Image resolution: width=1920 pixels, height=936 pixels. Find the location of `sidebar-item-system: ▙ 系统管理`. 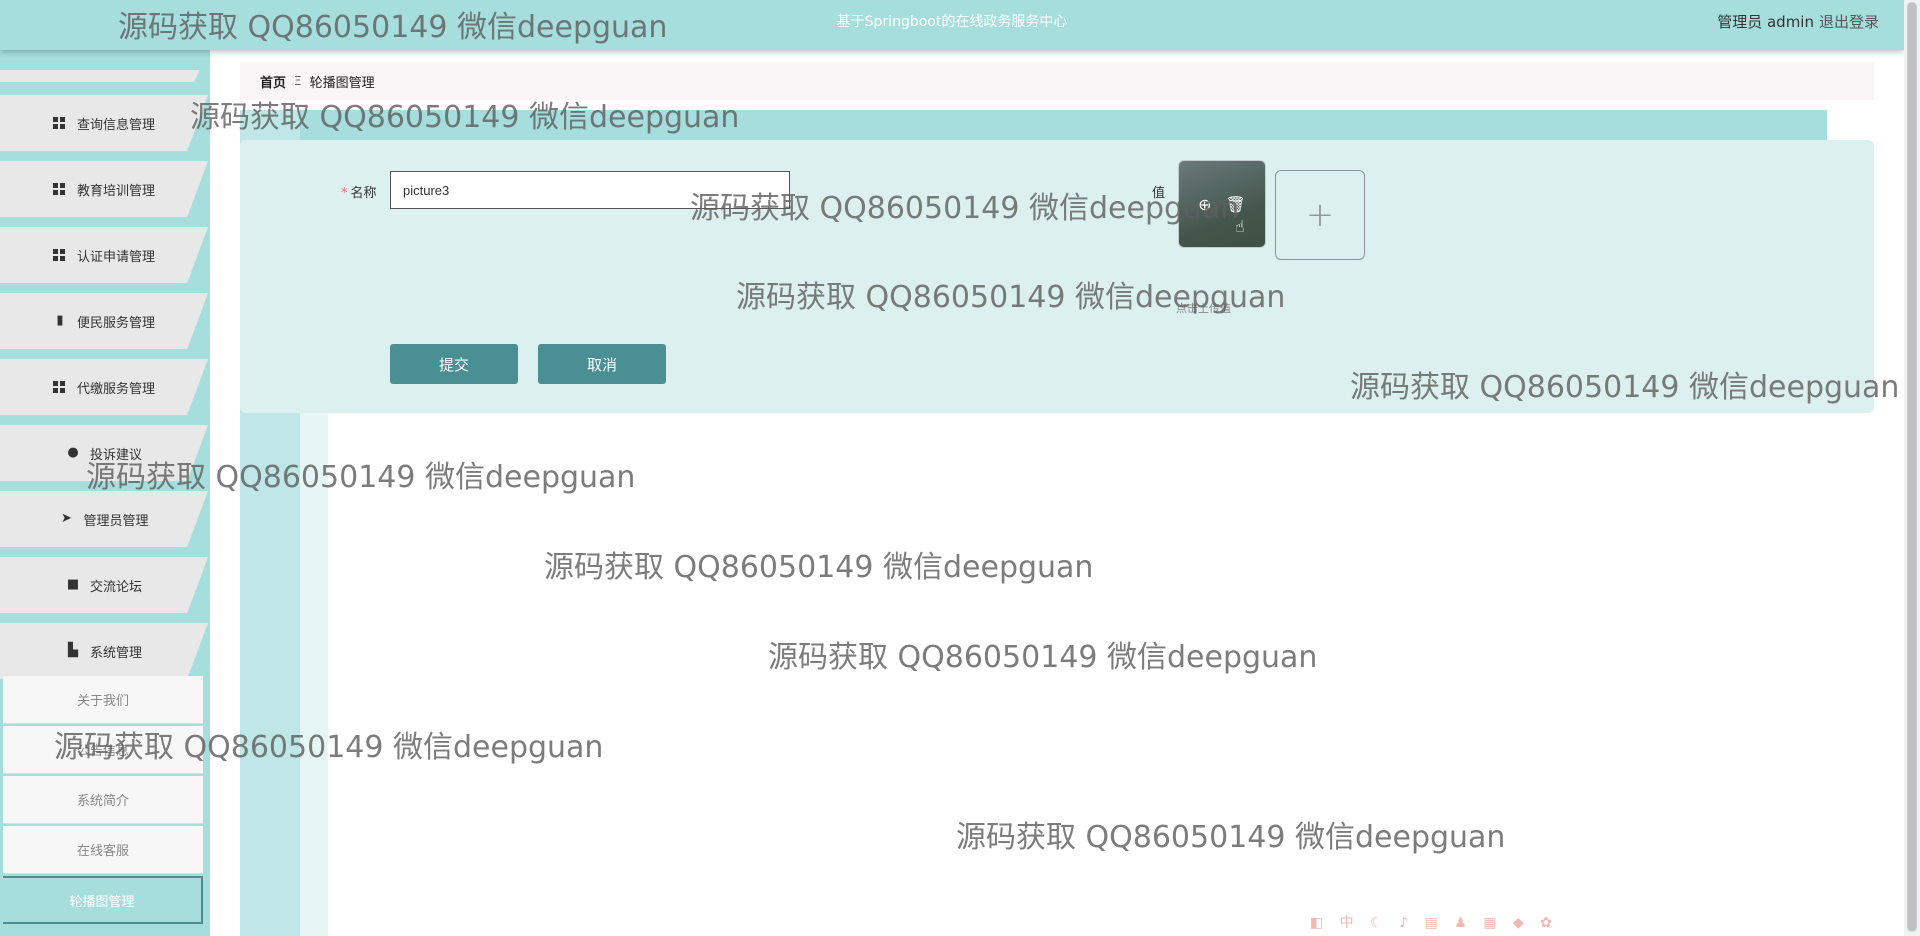

sidebar-item-system: ▙ 系统管理 is located at coordinates (104, 651).